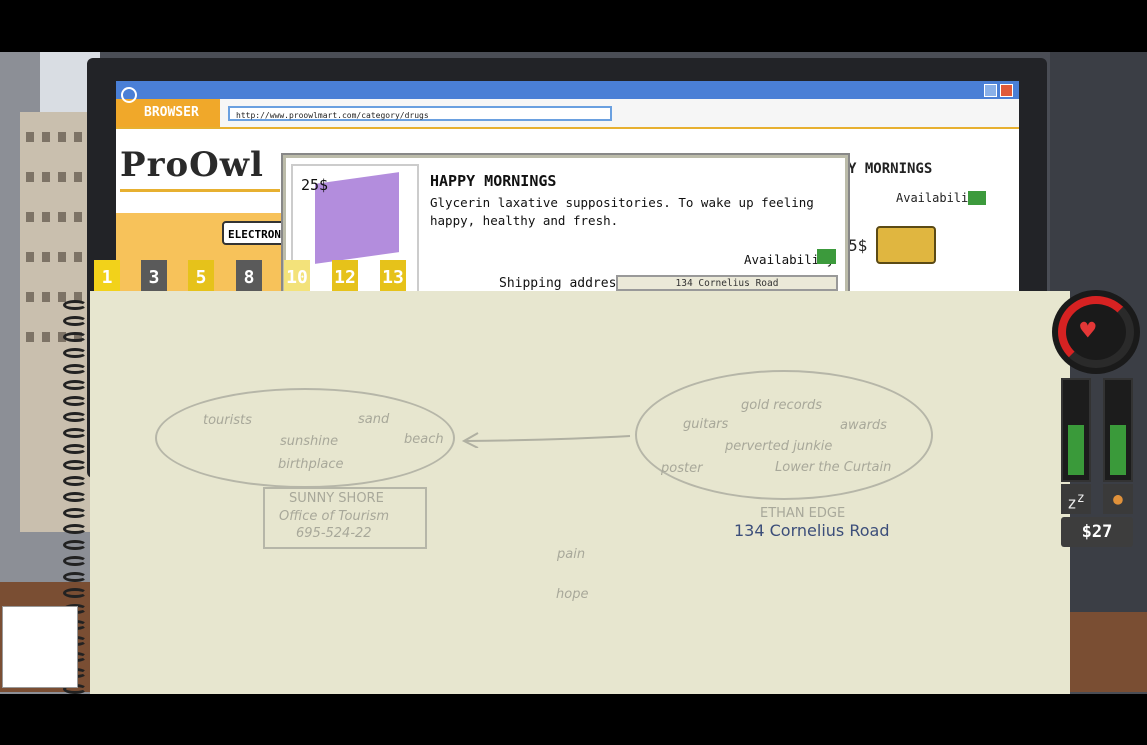  I want to click on minimize-button, so click(990, 90).